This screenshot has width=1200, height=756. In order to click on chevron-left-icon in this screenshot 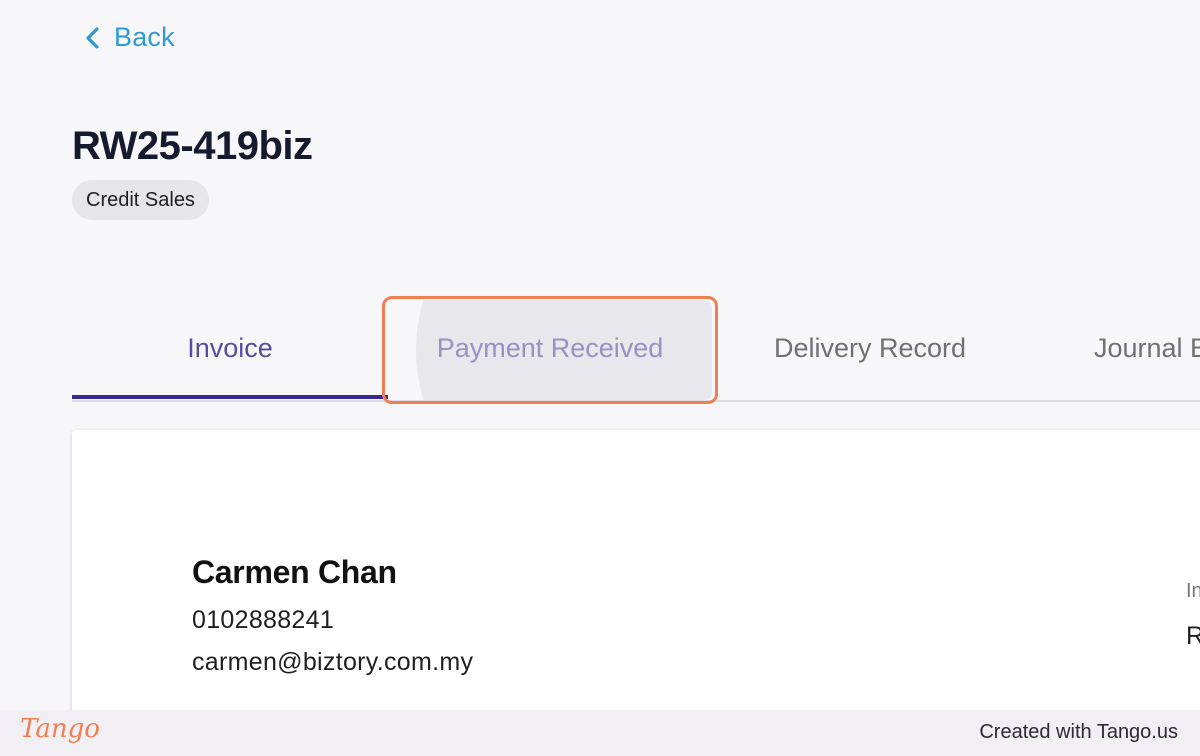, I will do `click(92, 38)`.